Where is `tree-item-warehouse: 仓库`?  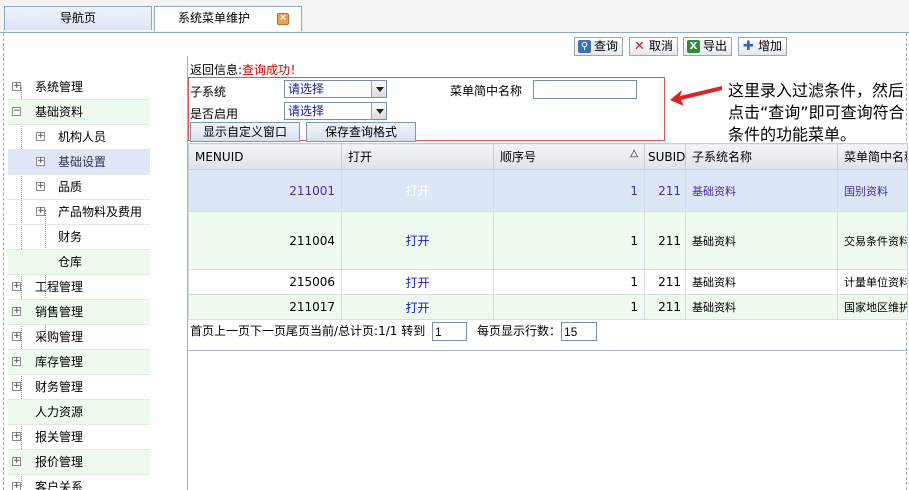 tree-item-warehouse: 仓库 is located at coordinates (79, 262).